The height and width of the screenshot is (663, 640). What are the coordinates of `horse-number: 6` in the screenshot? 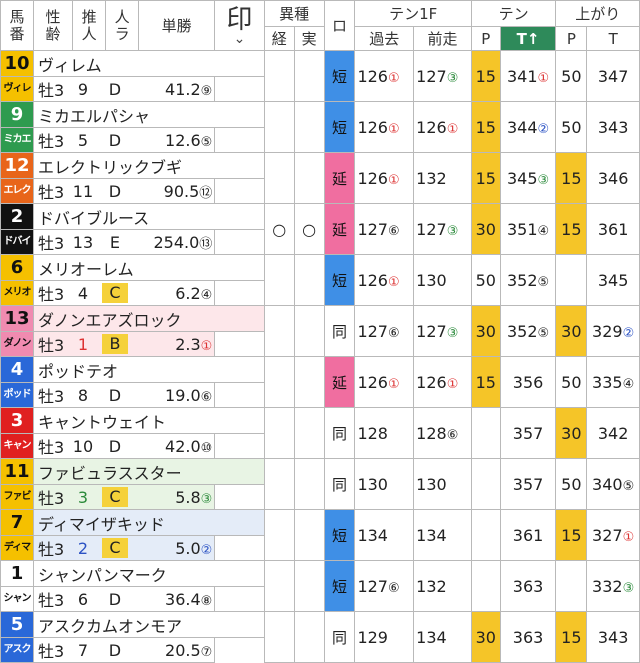 It's located at (17, 267).